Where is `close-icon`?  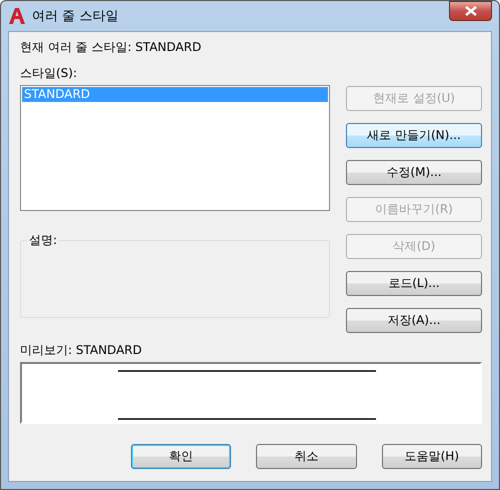
close-icon is located at coordinates (470, 11).